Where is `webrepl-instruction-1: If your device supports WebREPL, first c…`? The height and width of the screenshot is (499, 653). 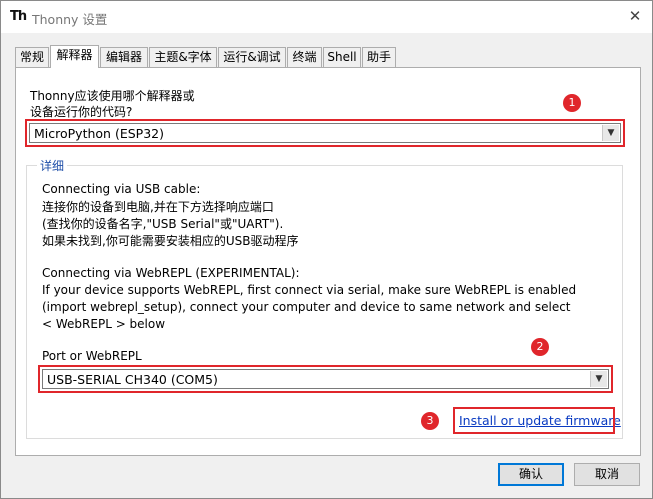 webrepl-instruction-1: If your device supports WebREPL, first c… is located at coordinates (309, 290).